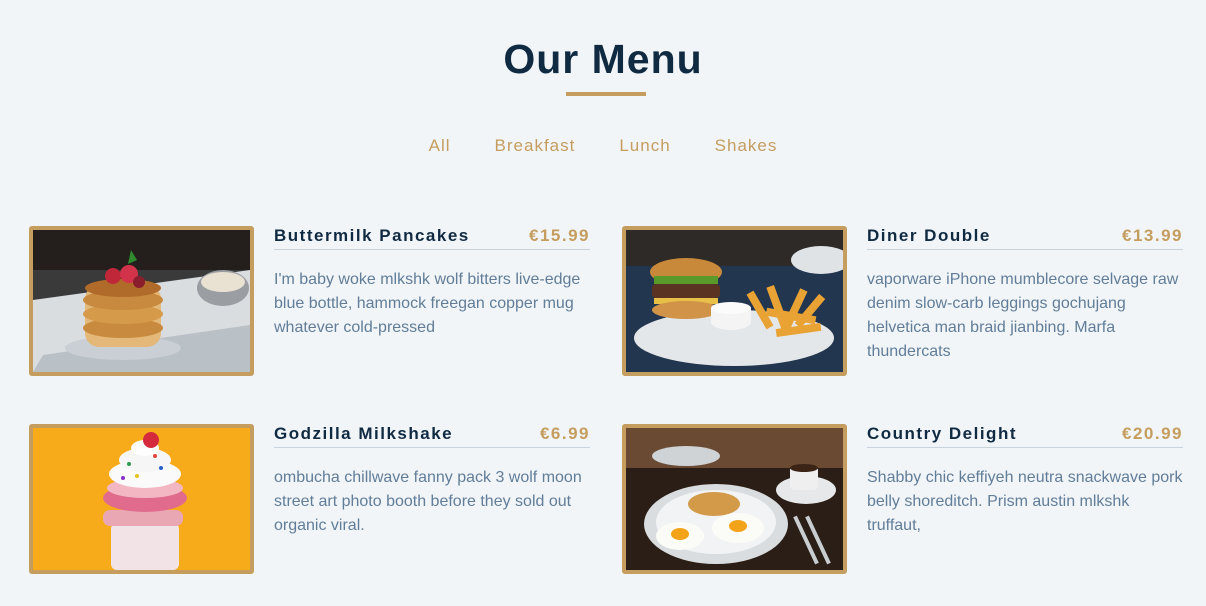 The image size is (1206, 606). I want to click on filter-bar: All Breakfast Lunch Shakes, so click(603, 146).